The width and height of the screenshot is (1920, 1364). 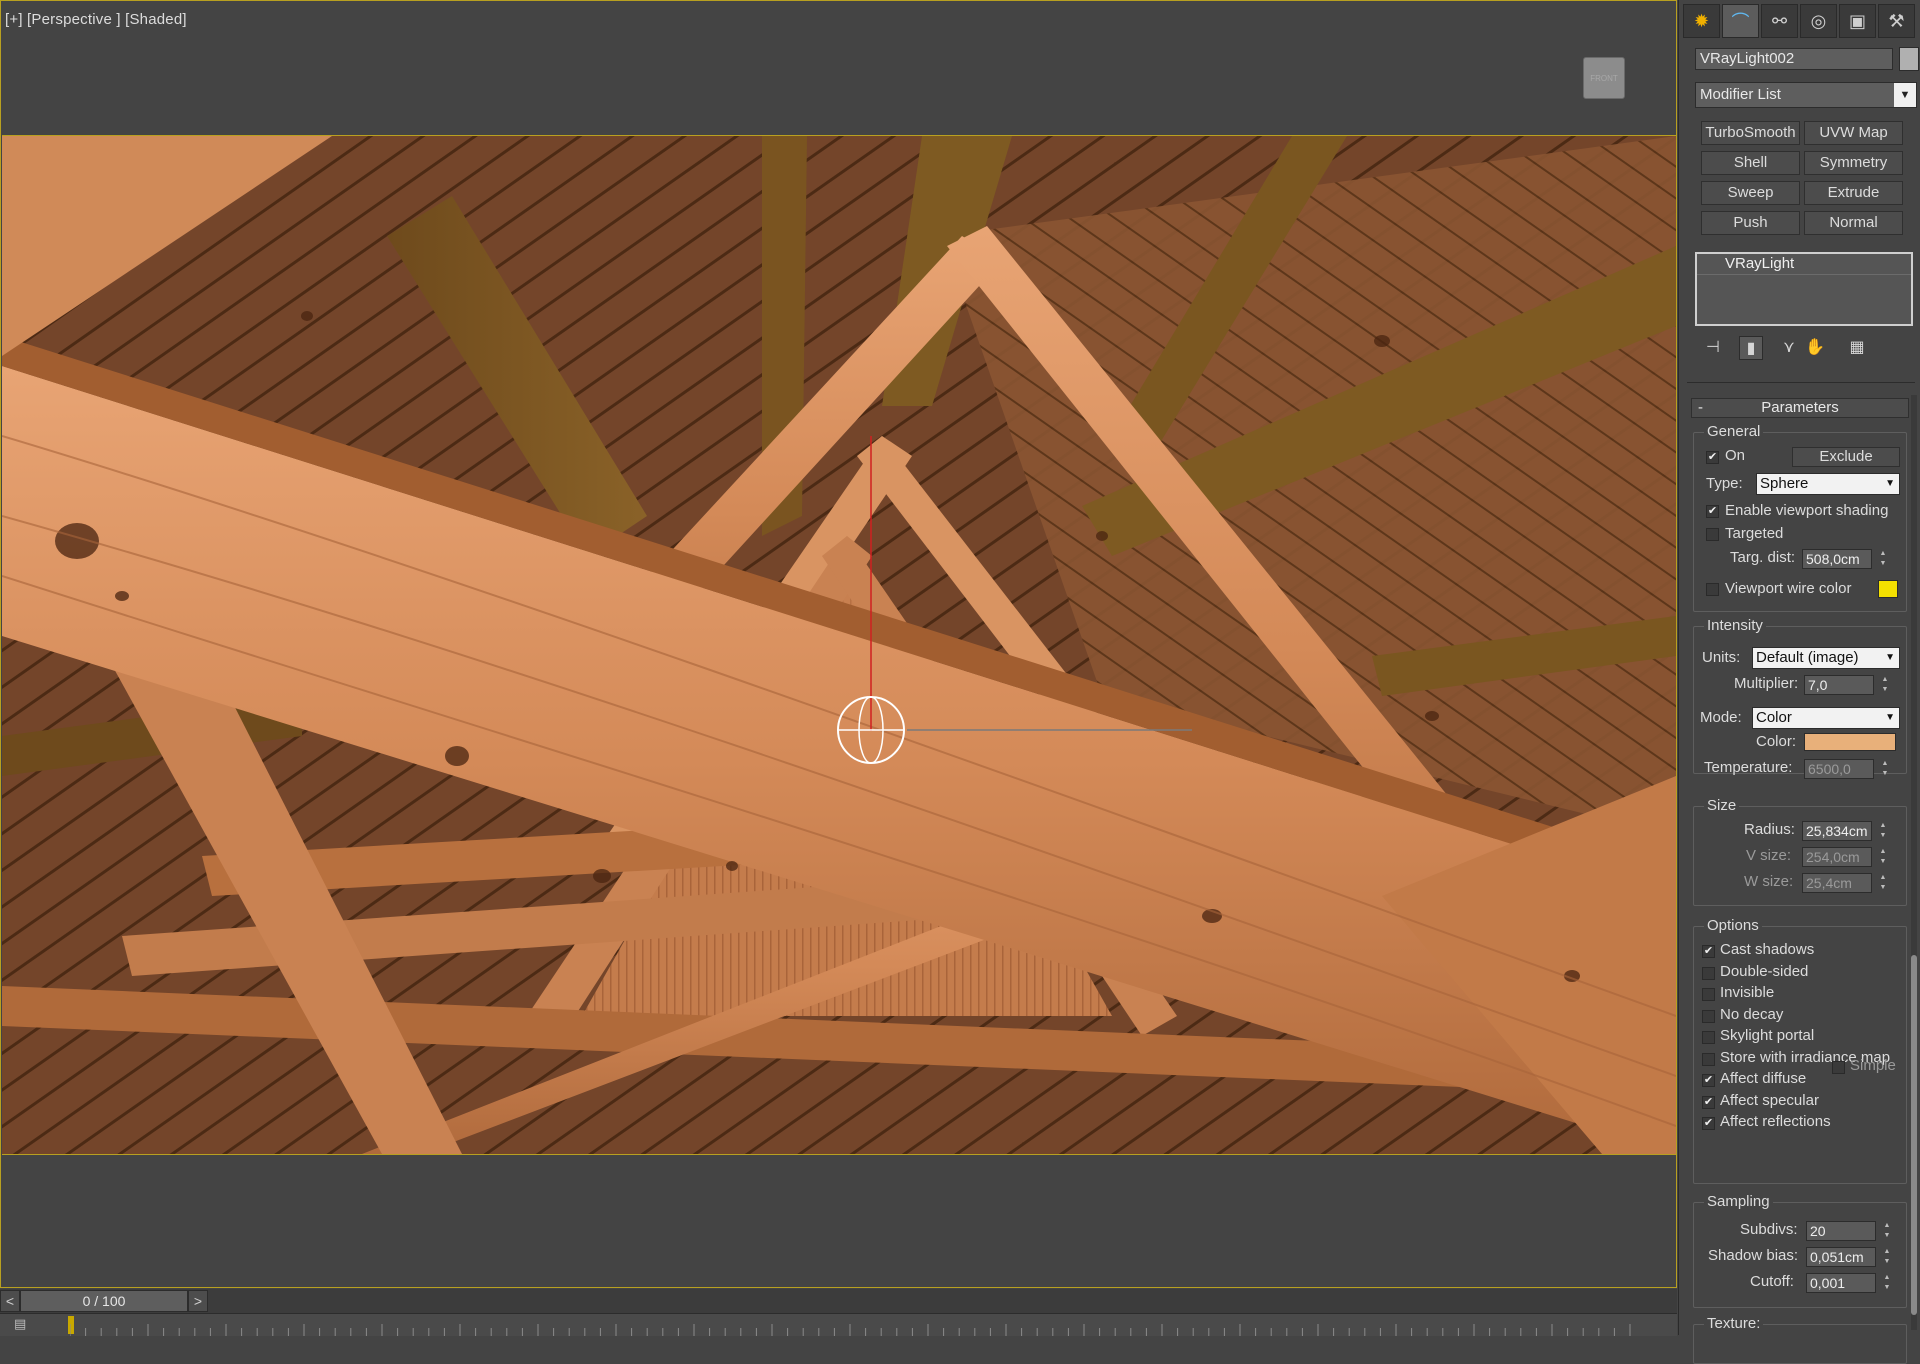 I want to click on size-title: Size, so click(x=1722, y=805).